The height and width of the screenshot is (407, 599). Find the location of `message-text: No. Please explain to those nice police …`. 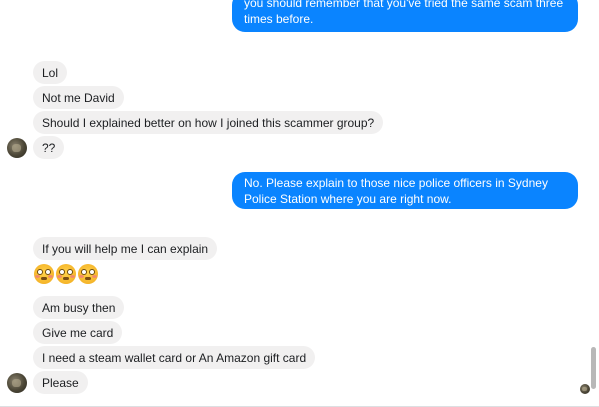

message-text: No. Please explain to those nice police … is located at coordinates (396, 191).